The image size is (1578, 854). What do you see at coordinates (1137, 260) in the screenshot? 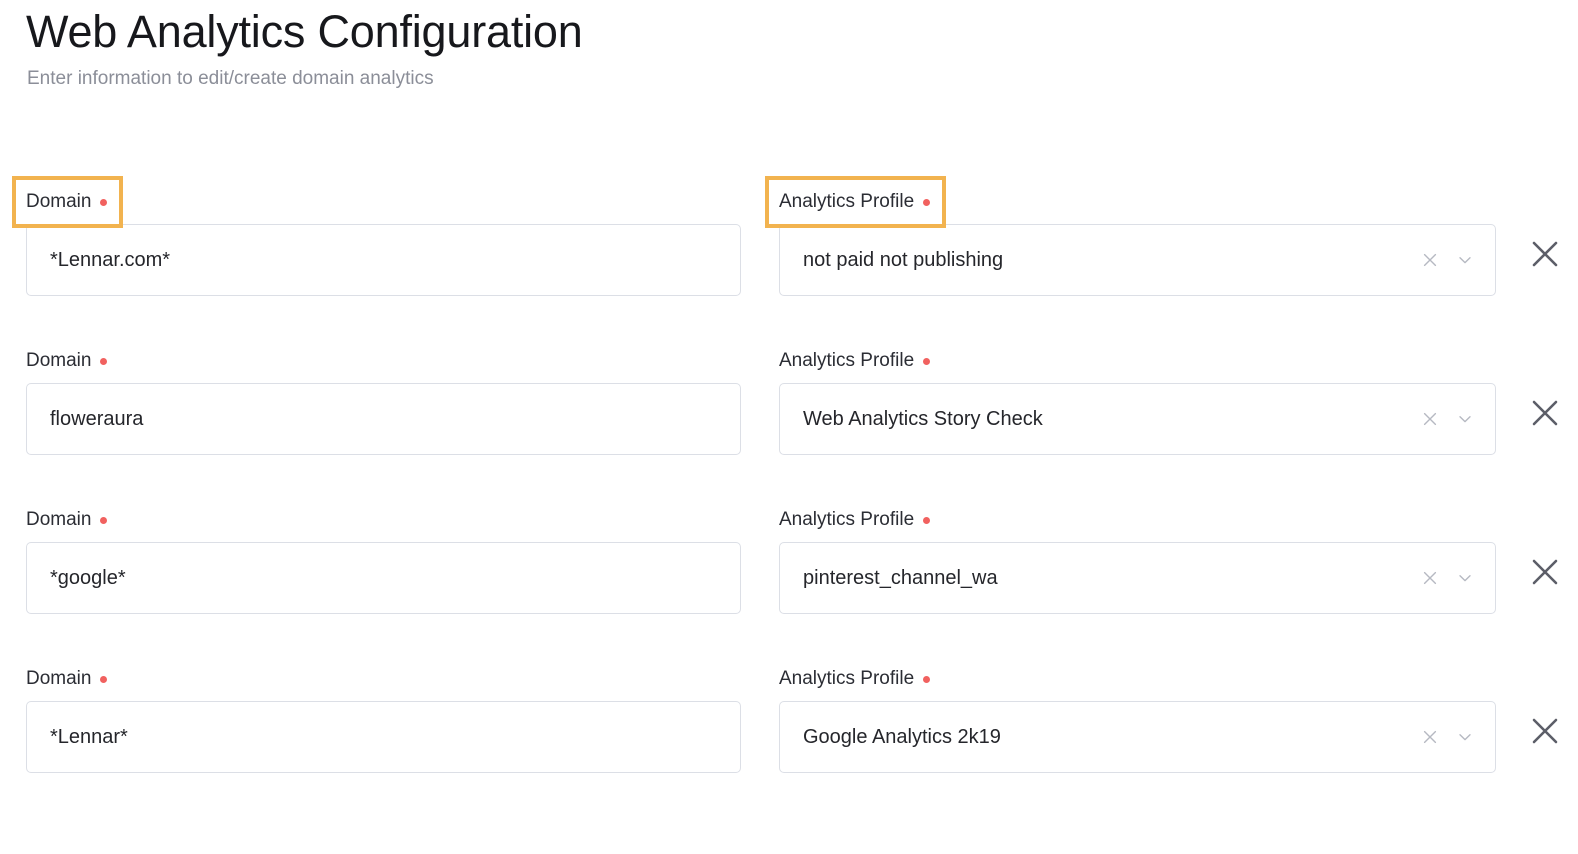
I see `analytics-profile-select-1: not paid not publishing` at bounding box center [1137, 260].